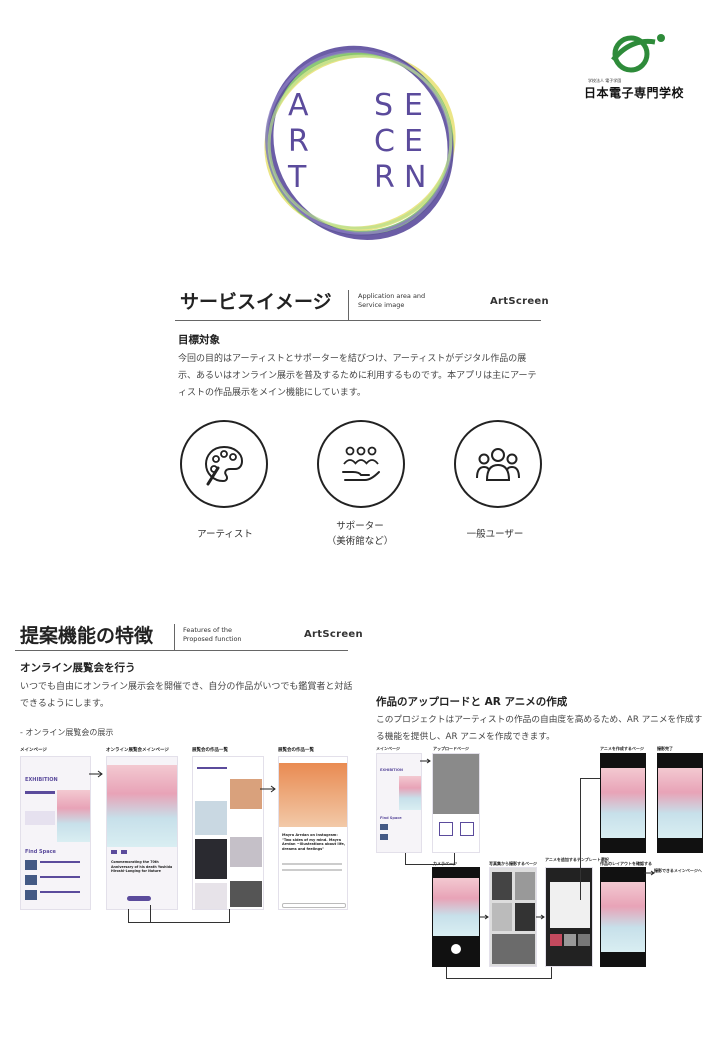  I want to click on users-icon, so click(498, 464).